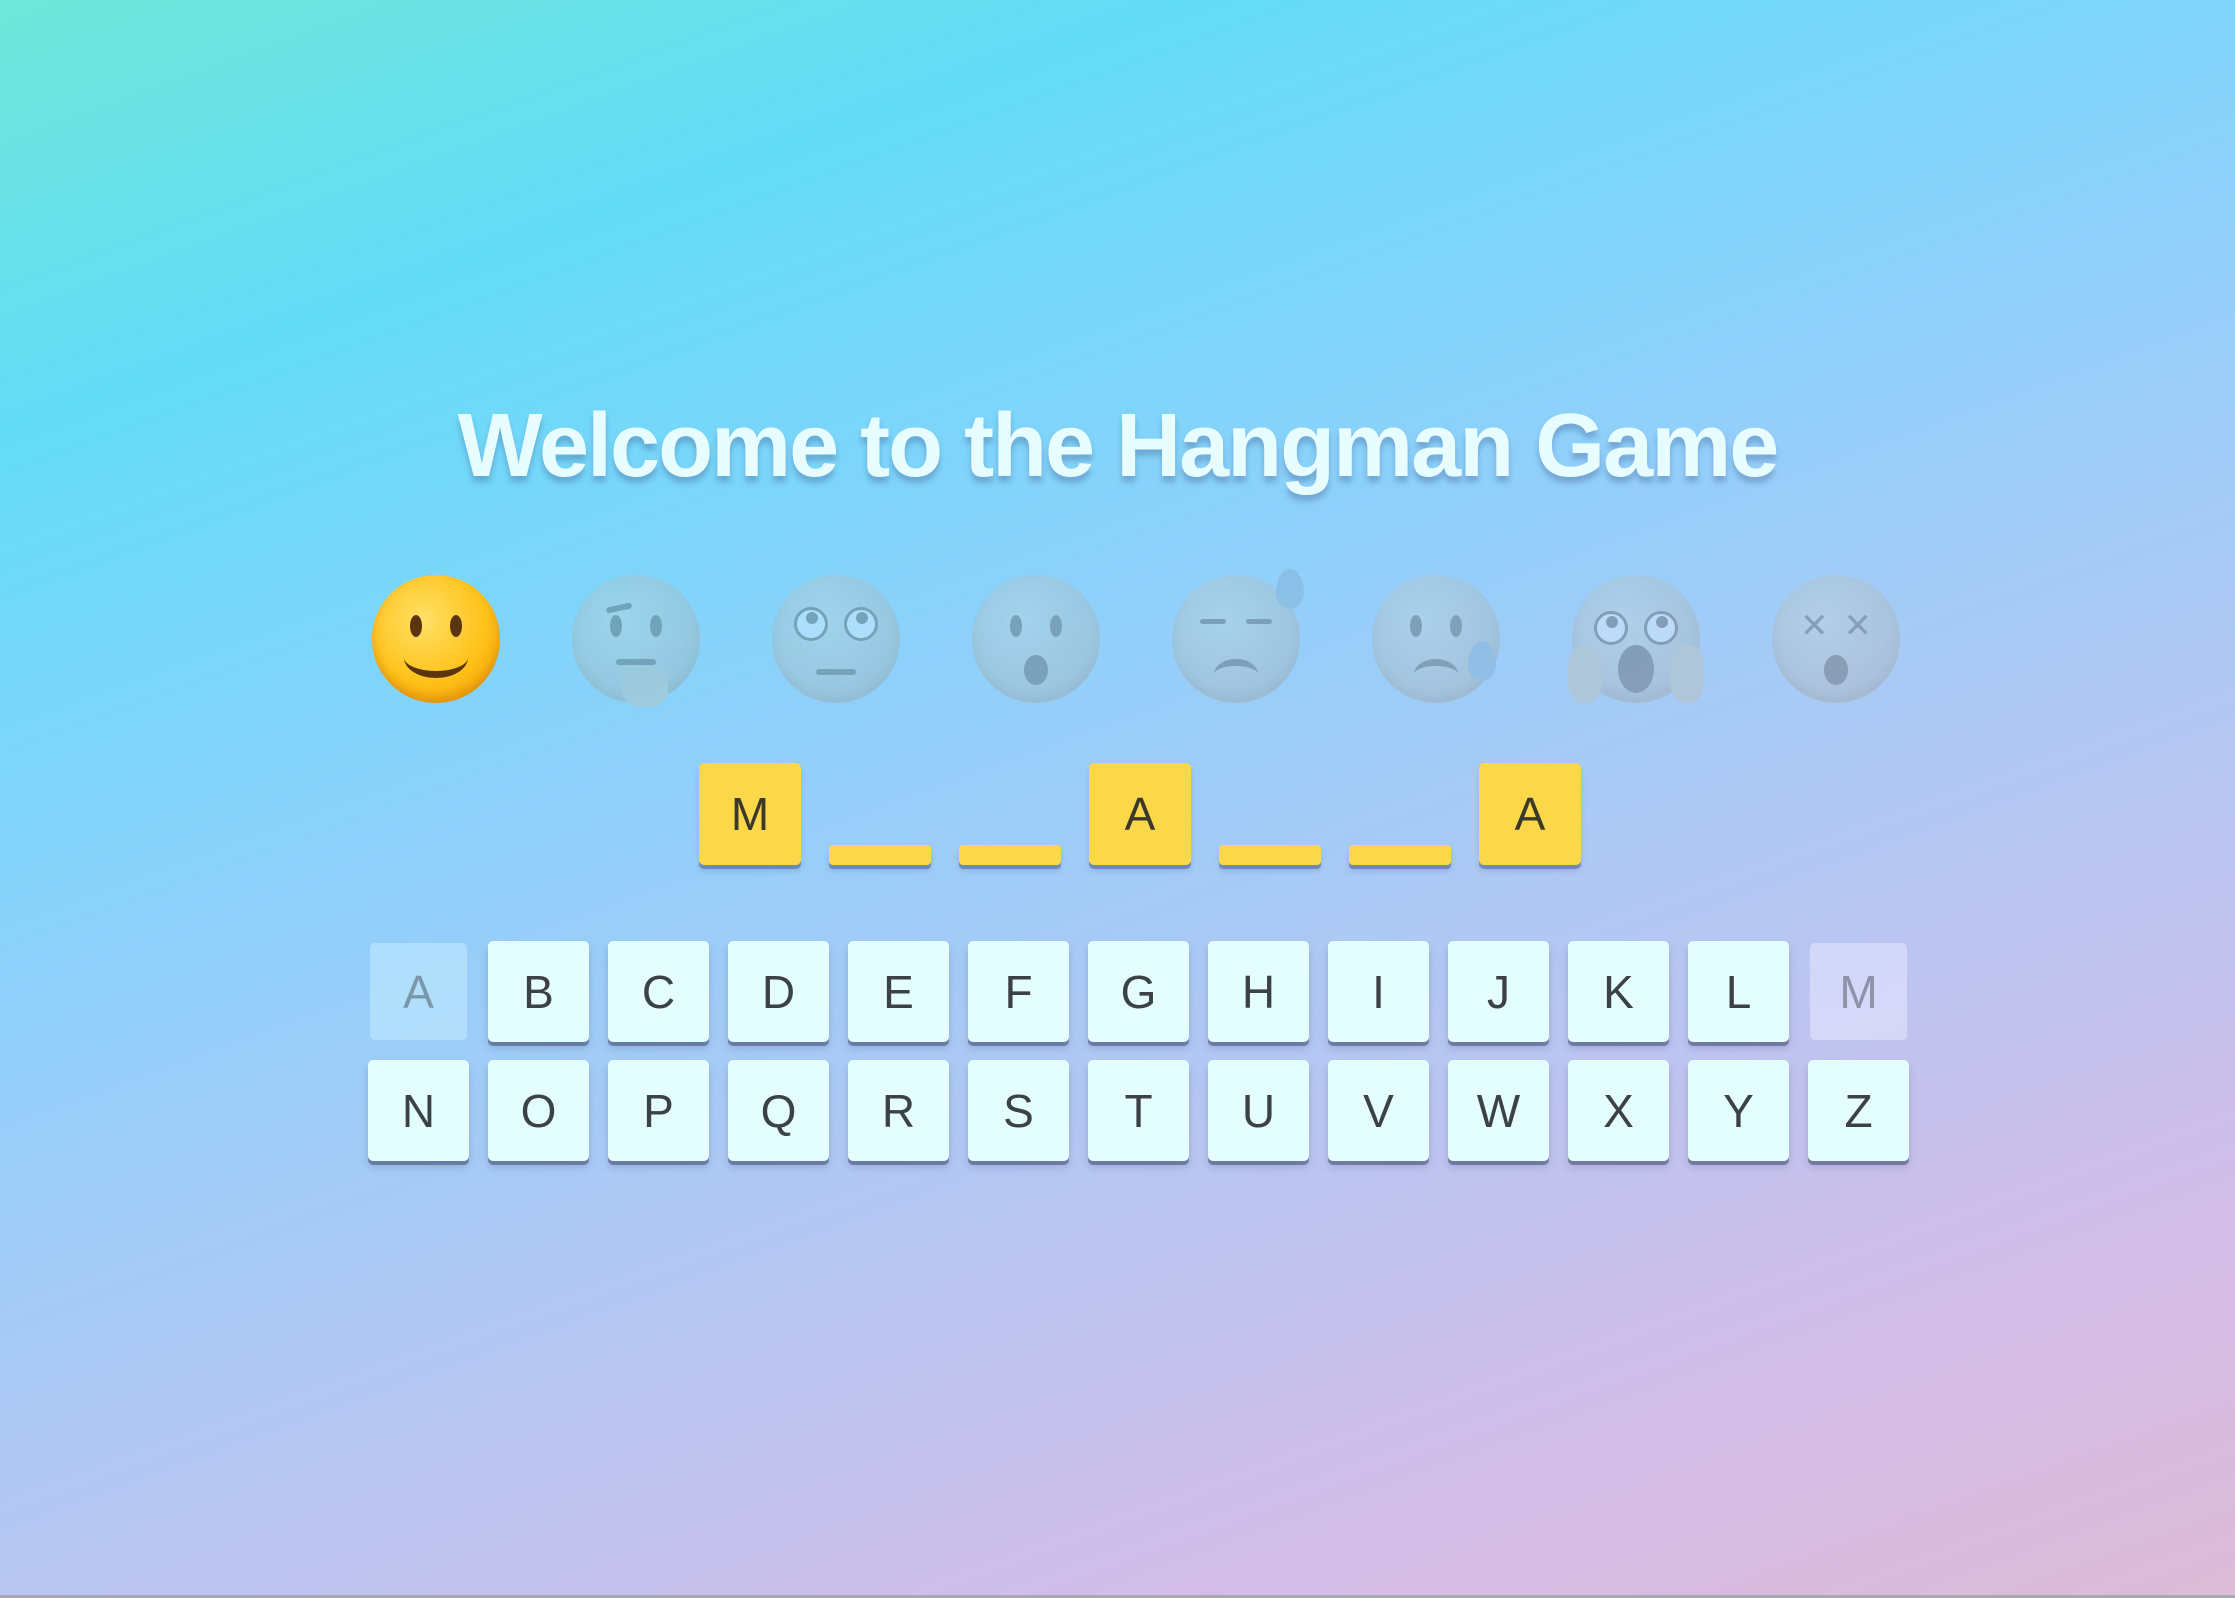 The image size is (2235, 1598). Describe the element at coordinates (1858, 991) in the screenshot. I see `key-m: M` at that location.